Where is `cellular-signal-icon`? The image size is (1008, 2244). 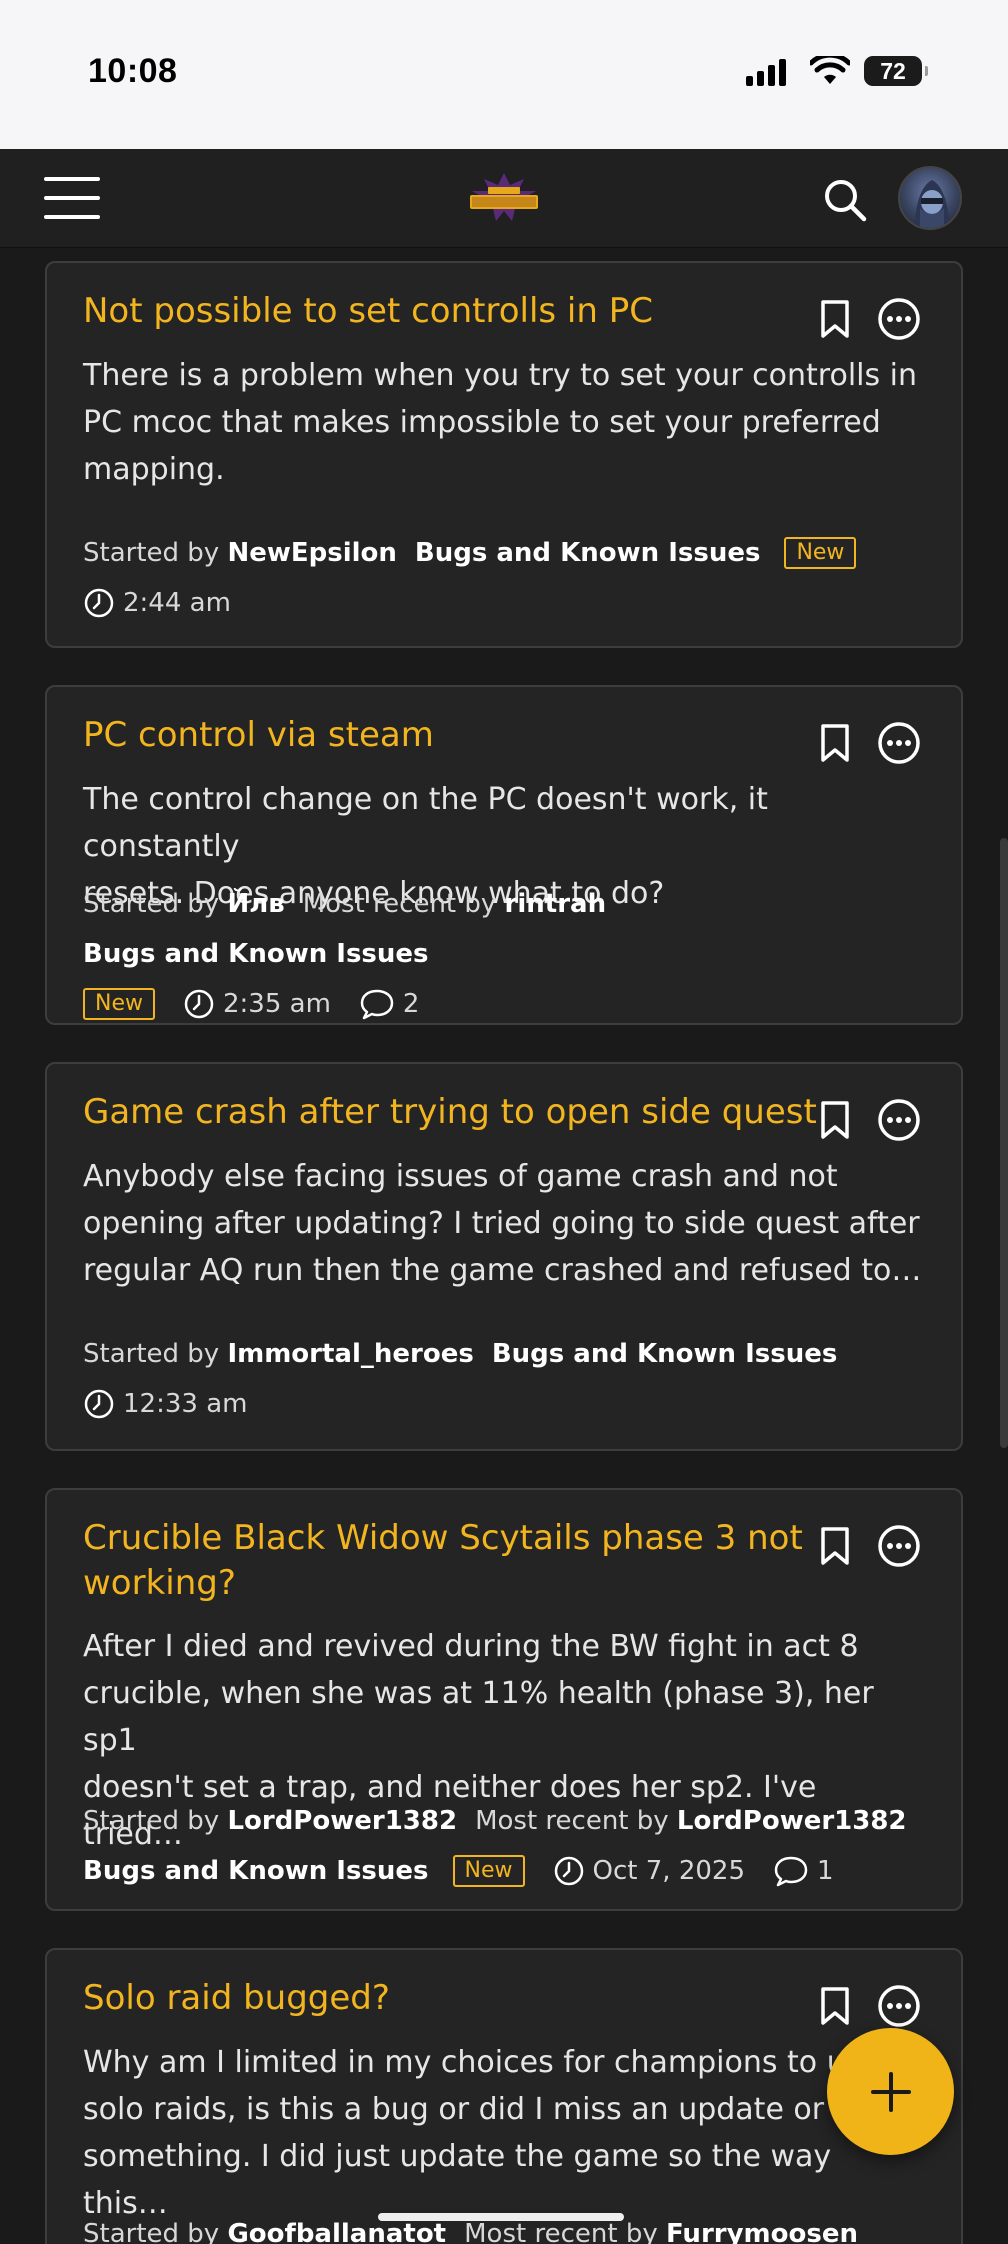 cellular-signal-icon is located at coordinates (766, 72).